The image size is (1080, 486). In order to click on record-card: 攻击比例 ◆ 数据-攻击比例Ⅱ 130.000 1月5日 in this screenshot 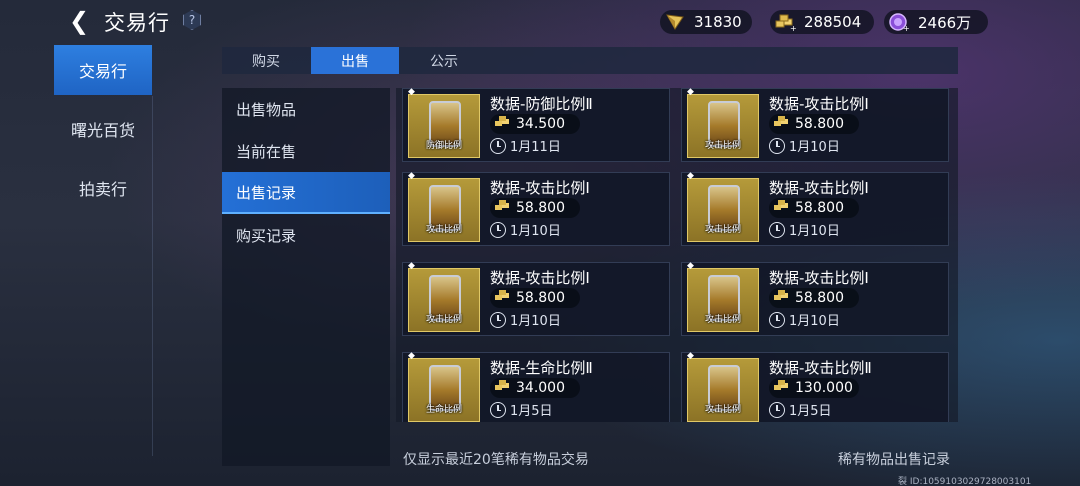, I will do `click(815, 386)`.